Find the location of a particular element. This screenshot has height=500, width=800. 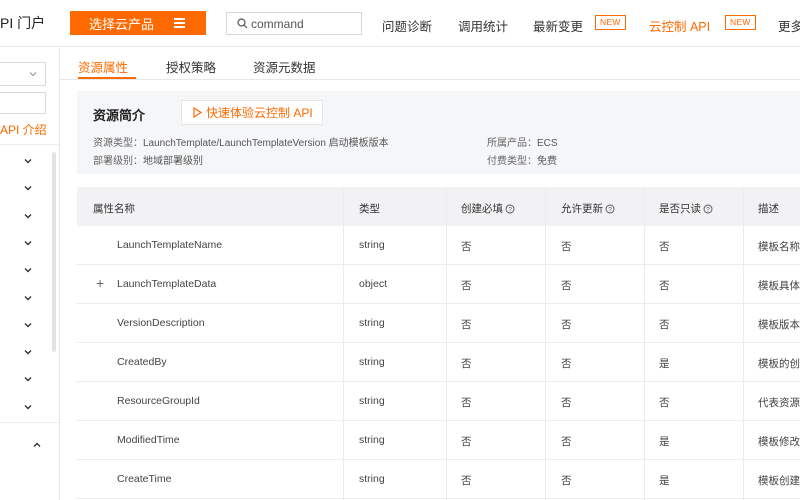

expand-icon: + is located at coordinates (100, 283).